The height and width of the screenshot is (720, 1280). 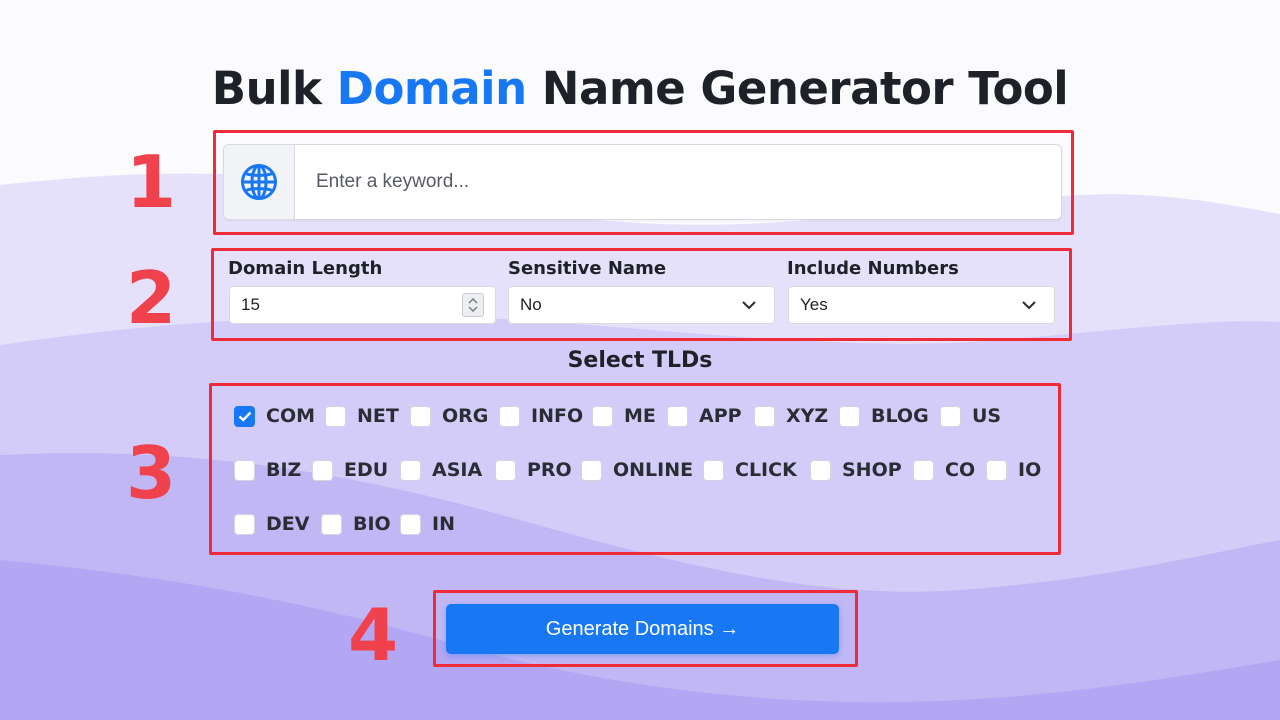 I want to click on sensitive-name-select: No, so click(x=641, y=305).